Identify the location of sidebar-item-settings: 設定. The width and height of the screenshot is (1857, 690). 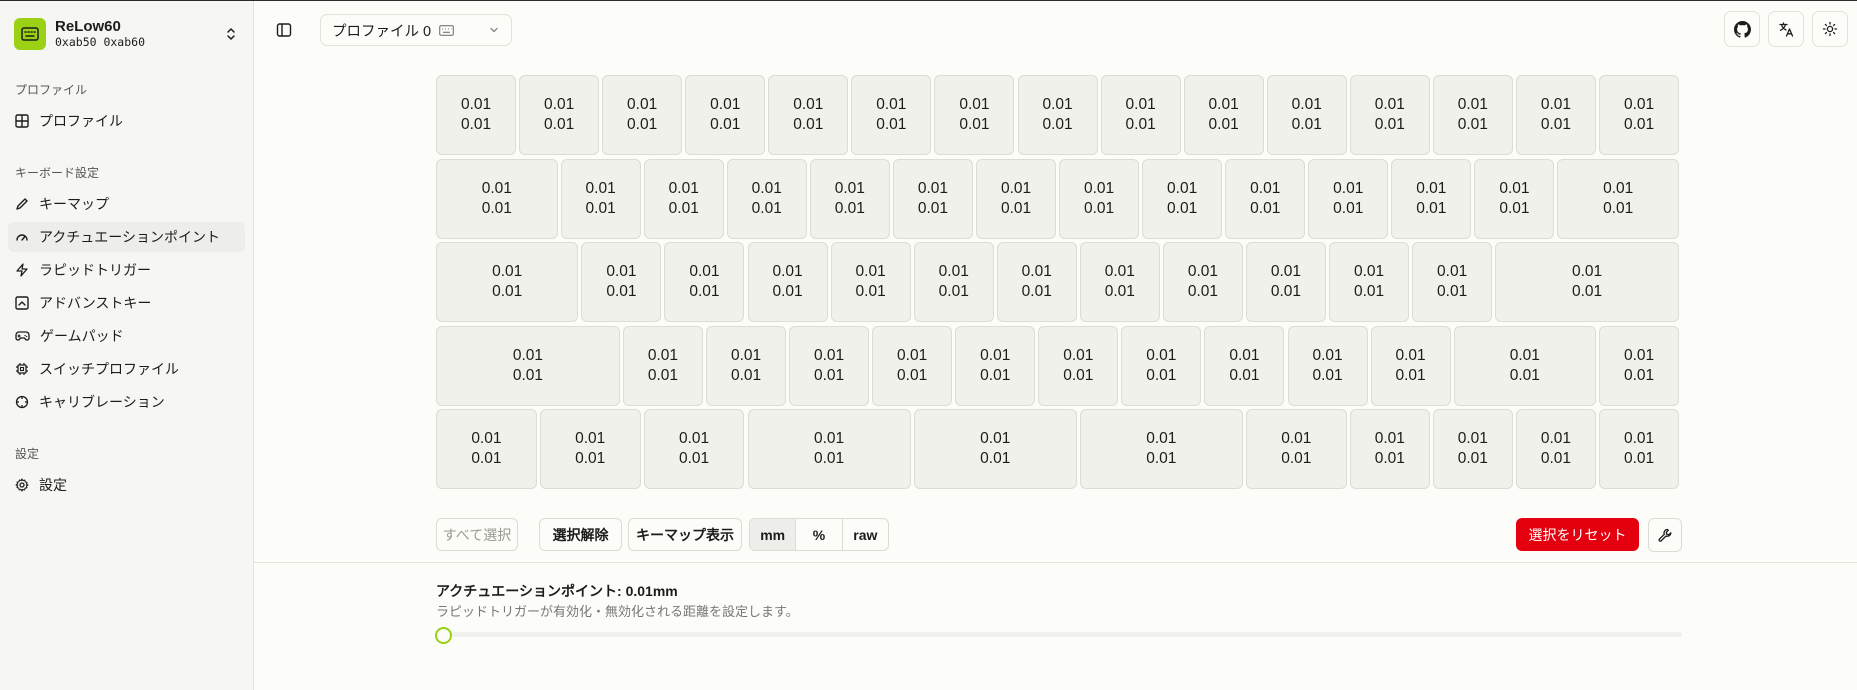
(126, 485).